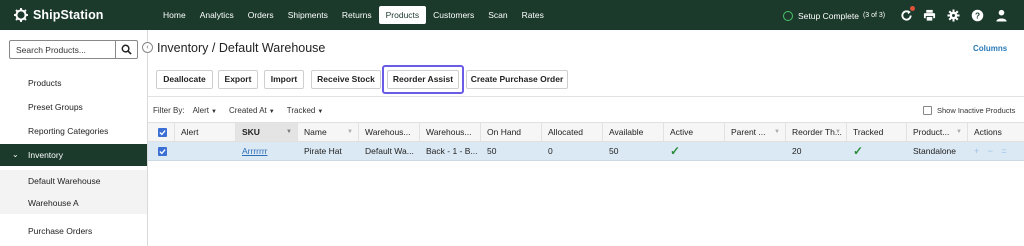  What do you see at coordinates (254, 151) in the screenshot?
I see `sku-link: Arrrrrrr` at bounding box center [254, 151].